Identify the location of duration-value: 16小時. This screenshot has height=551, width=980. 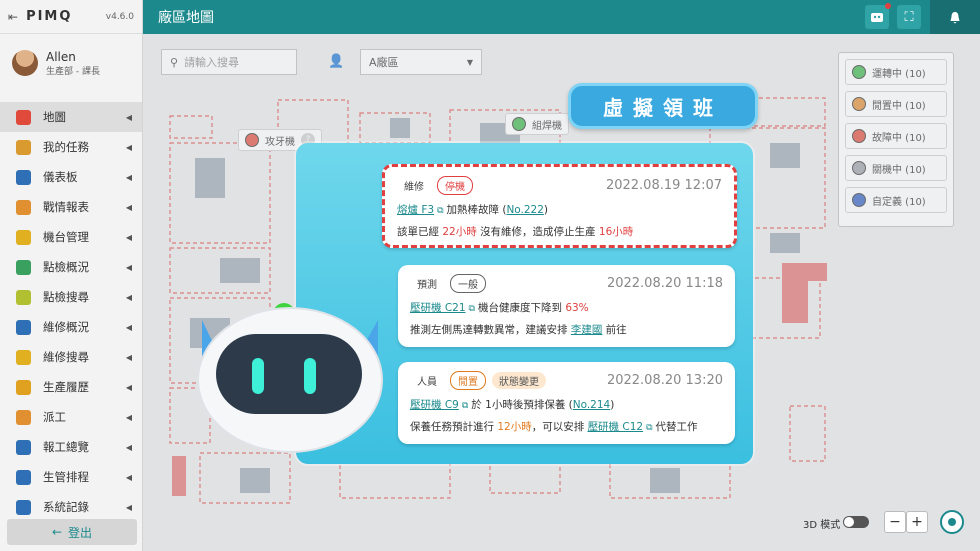
(616, 232).